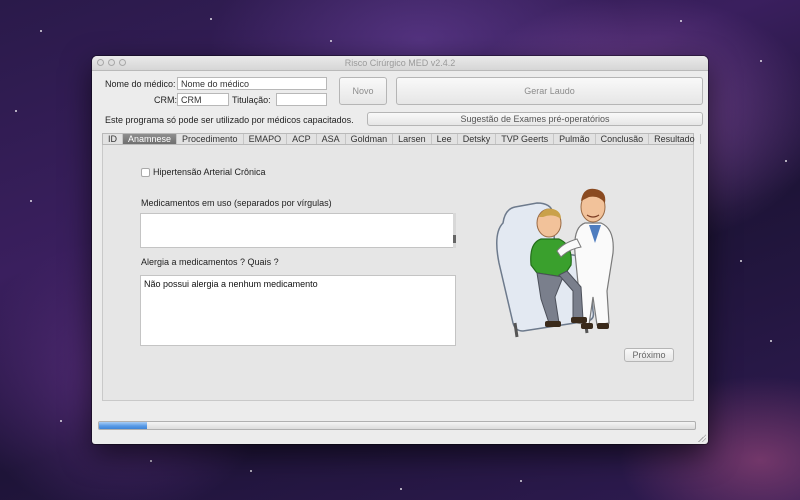  I want to click on nome-label: Nome do médico:, so click(140, 84).